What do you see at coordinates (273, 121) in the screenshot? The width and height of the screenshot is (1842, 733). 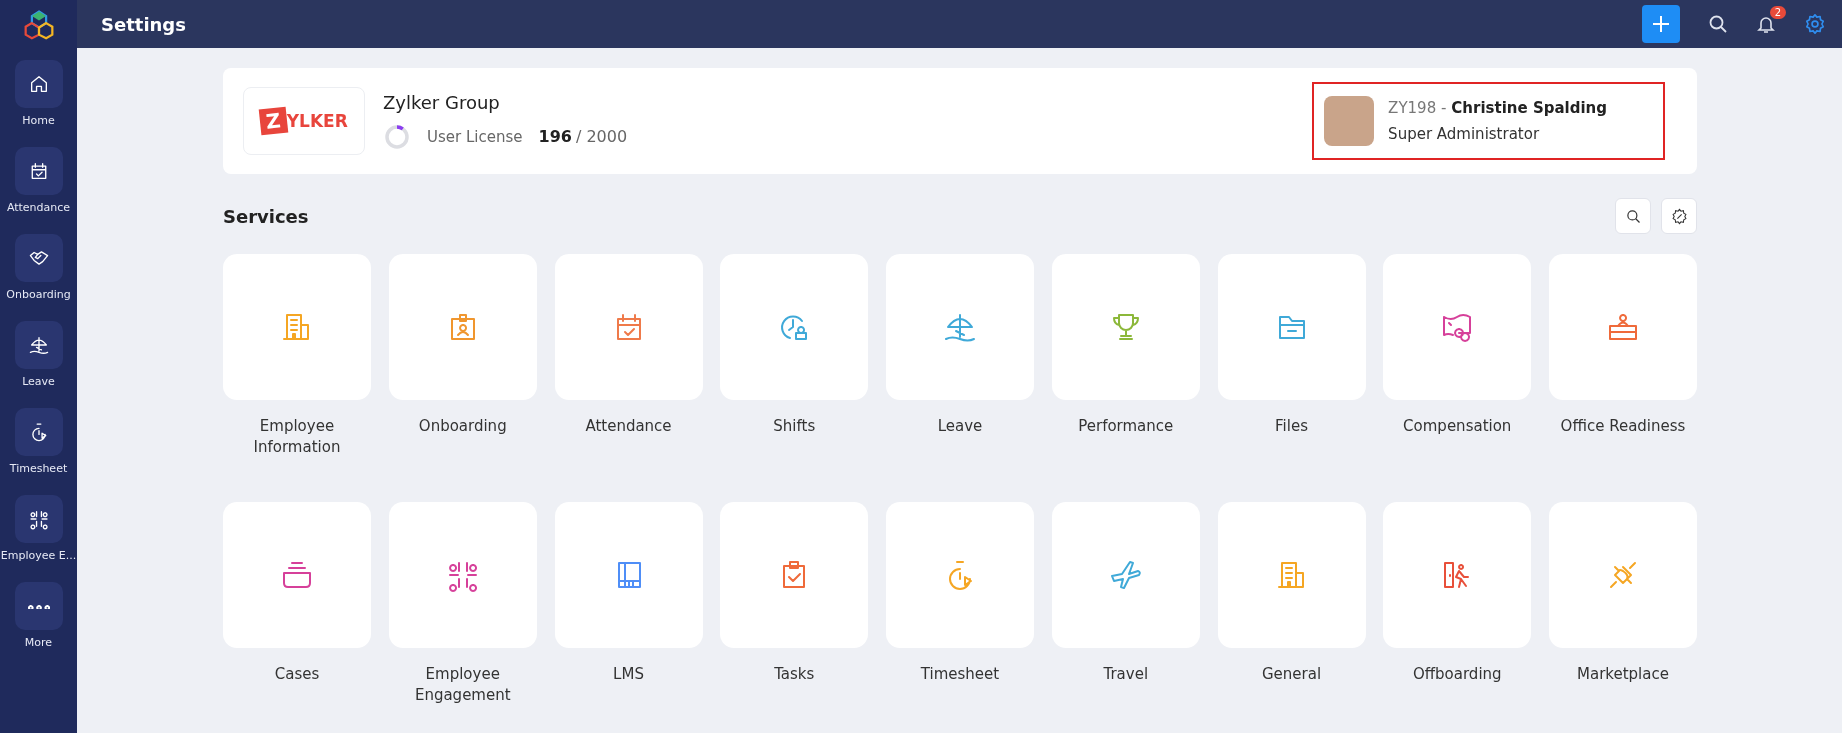 I see `logo-letter: Z` at bounding box center [273, 121].